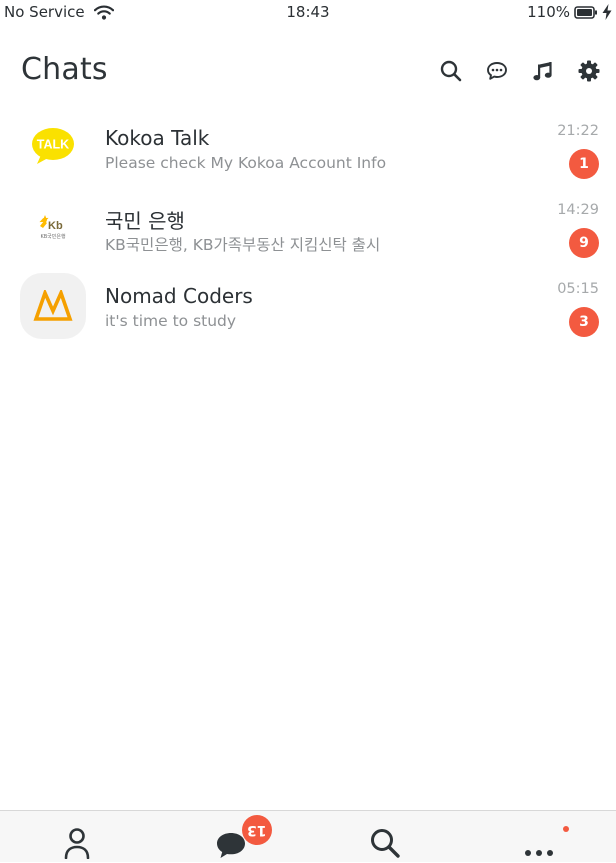  What do you see at coordinates (578, 289) in the screenshot?
I see `chat-time: 05:15` at bounding box center [578, 289].